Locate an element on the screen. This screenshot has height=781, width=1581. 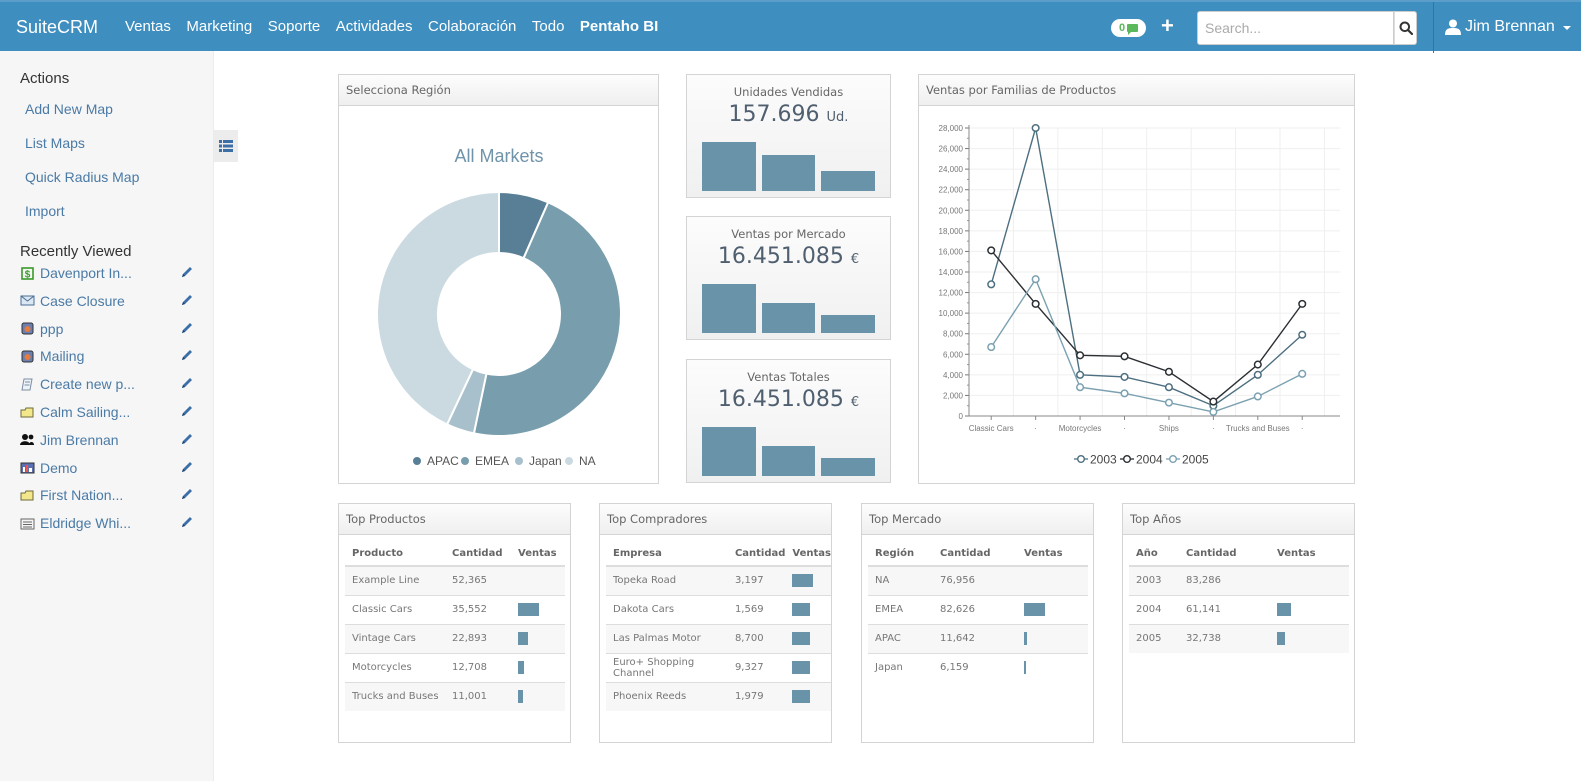
table-row: Dakota Cars 1,569 is located at coordinates (718, 609).